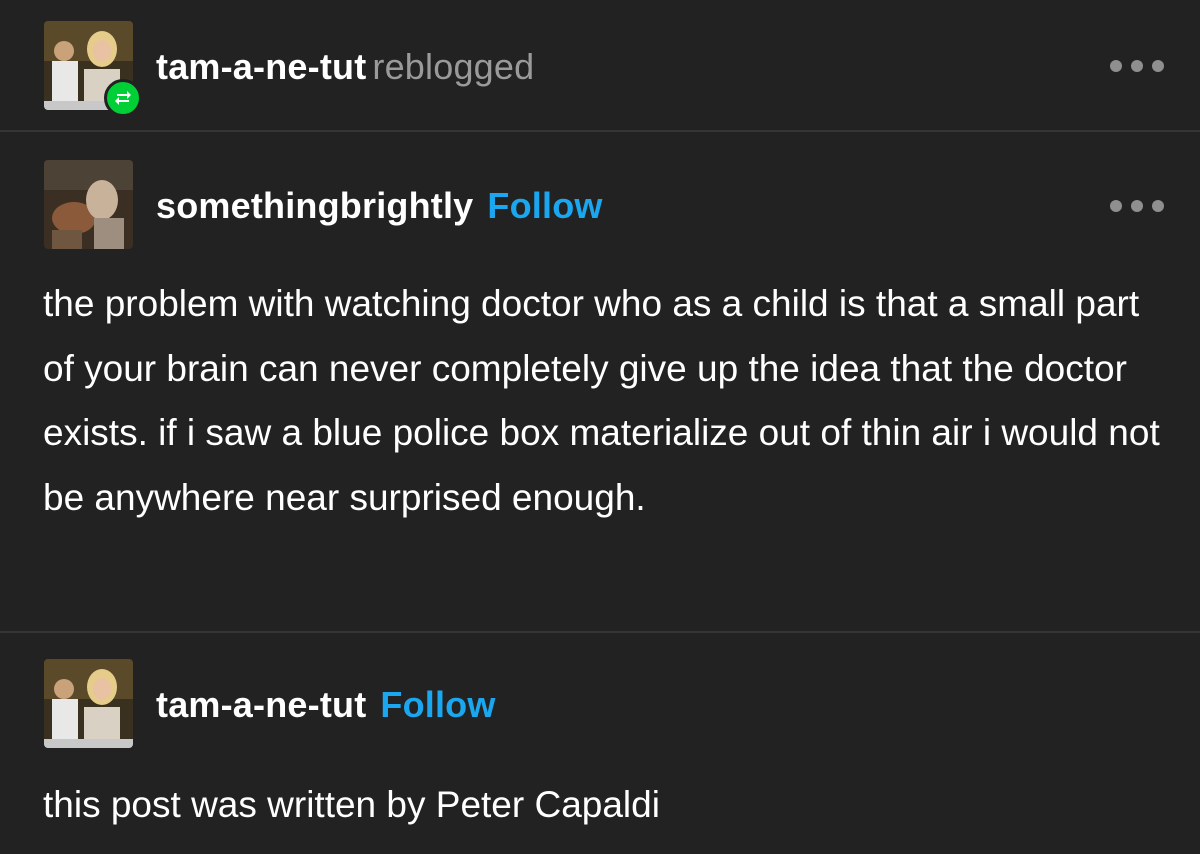 Image resolution: width=1200 pixels, height=854 pixels. Describe the element at coordinates (123, 98) in the screenshot. I see `reblog-icon` at that location.